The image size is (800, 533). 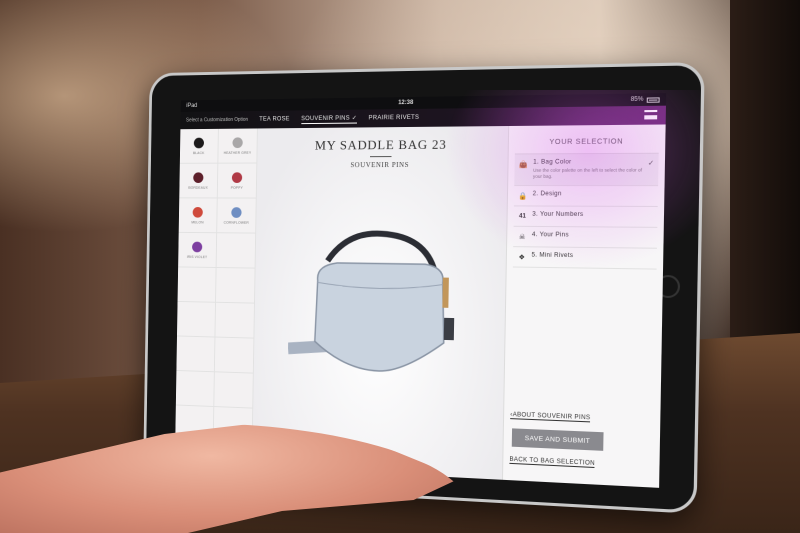 I want to click on step-mini-rivets: ❖ 5. Mini Rivets, so click(x=584, y=258).